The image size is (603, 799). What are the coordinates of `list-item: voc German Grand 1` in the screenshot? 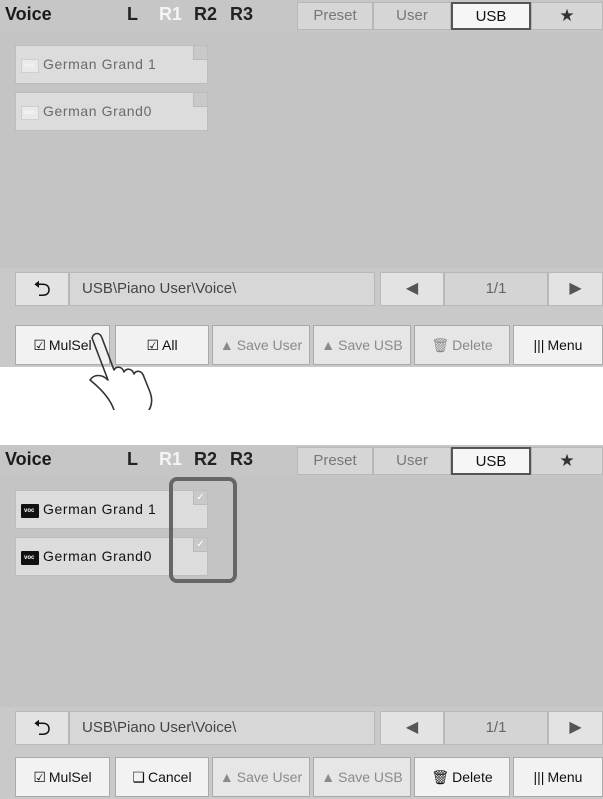 It's located at (111, 64).